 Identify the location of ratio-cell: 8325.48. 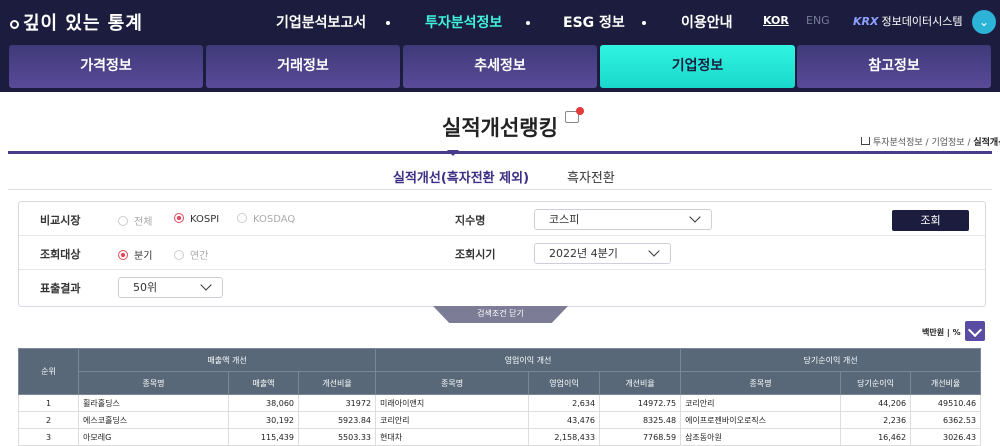
(640, 420).